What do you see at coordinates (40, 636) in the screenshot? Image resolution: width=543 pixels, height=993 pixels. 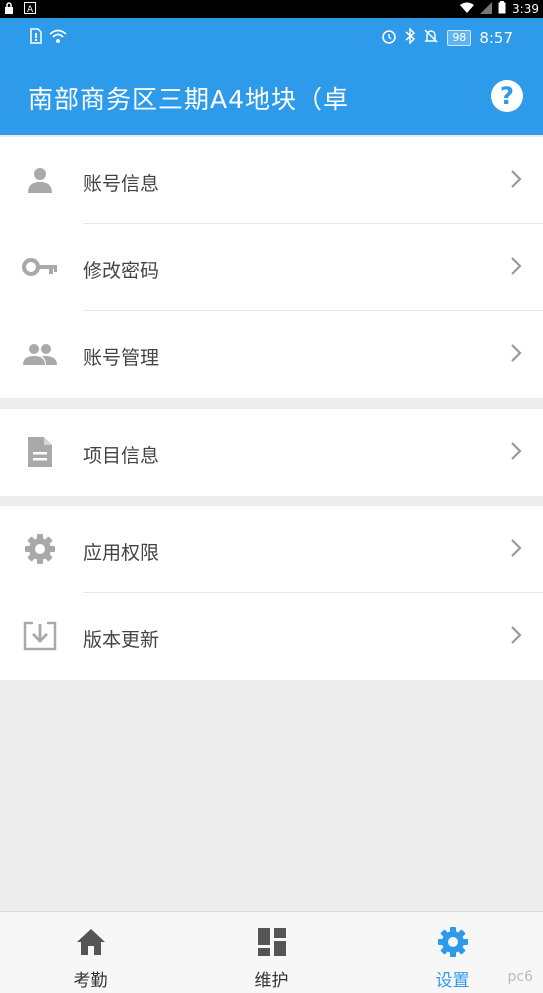 I see `download-icon` at bounding box center [40, 636].